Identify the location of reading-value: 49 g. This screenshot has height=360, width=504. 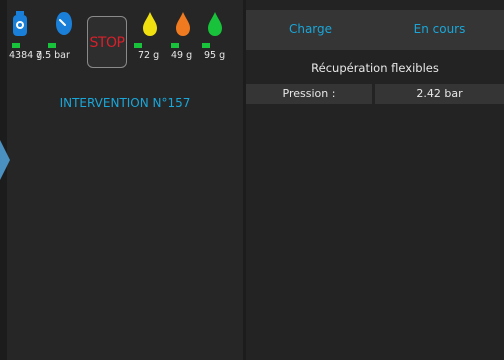
(182, 55).